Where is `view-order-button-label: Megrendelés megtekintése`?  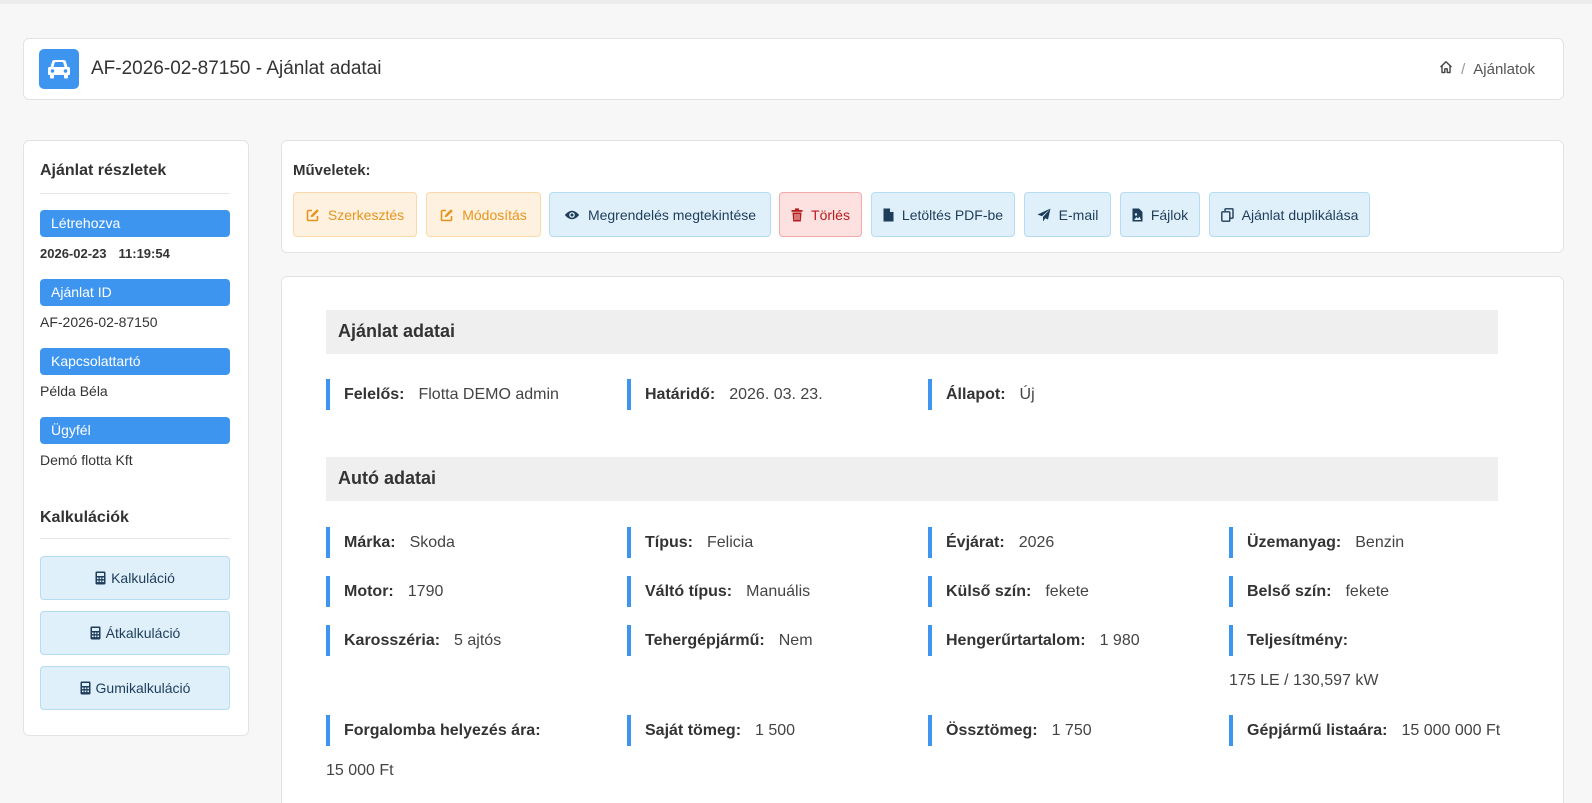
view-order-button-label: Megrendelés megtekintése is located at coordinates (672, 214).